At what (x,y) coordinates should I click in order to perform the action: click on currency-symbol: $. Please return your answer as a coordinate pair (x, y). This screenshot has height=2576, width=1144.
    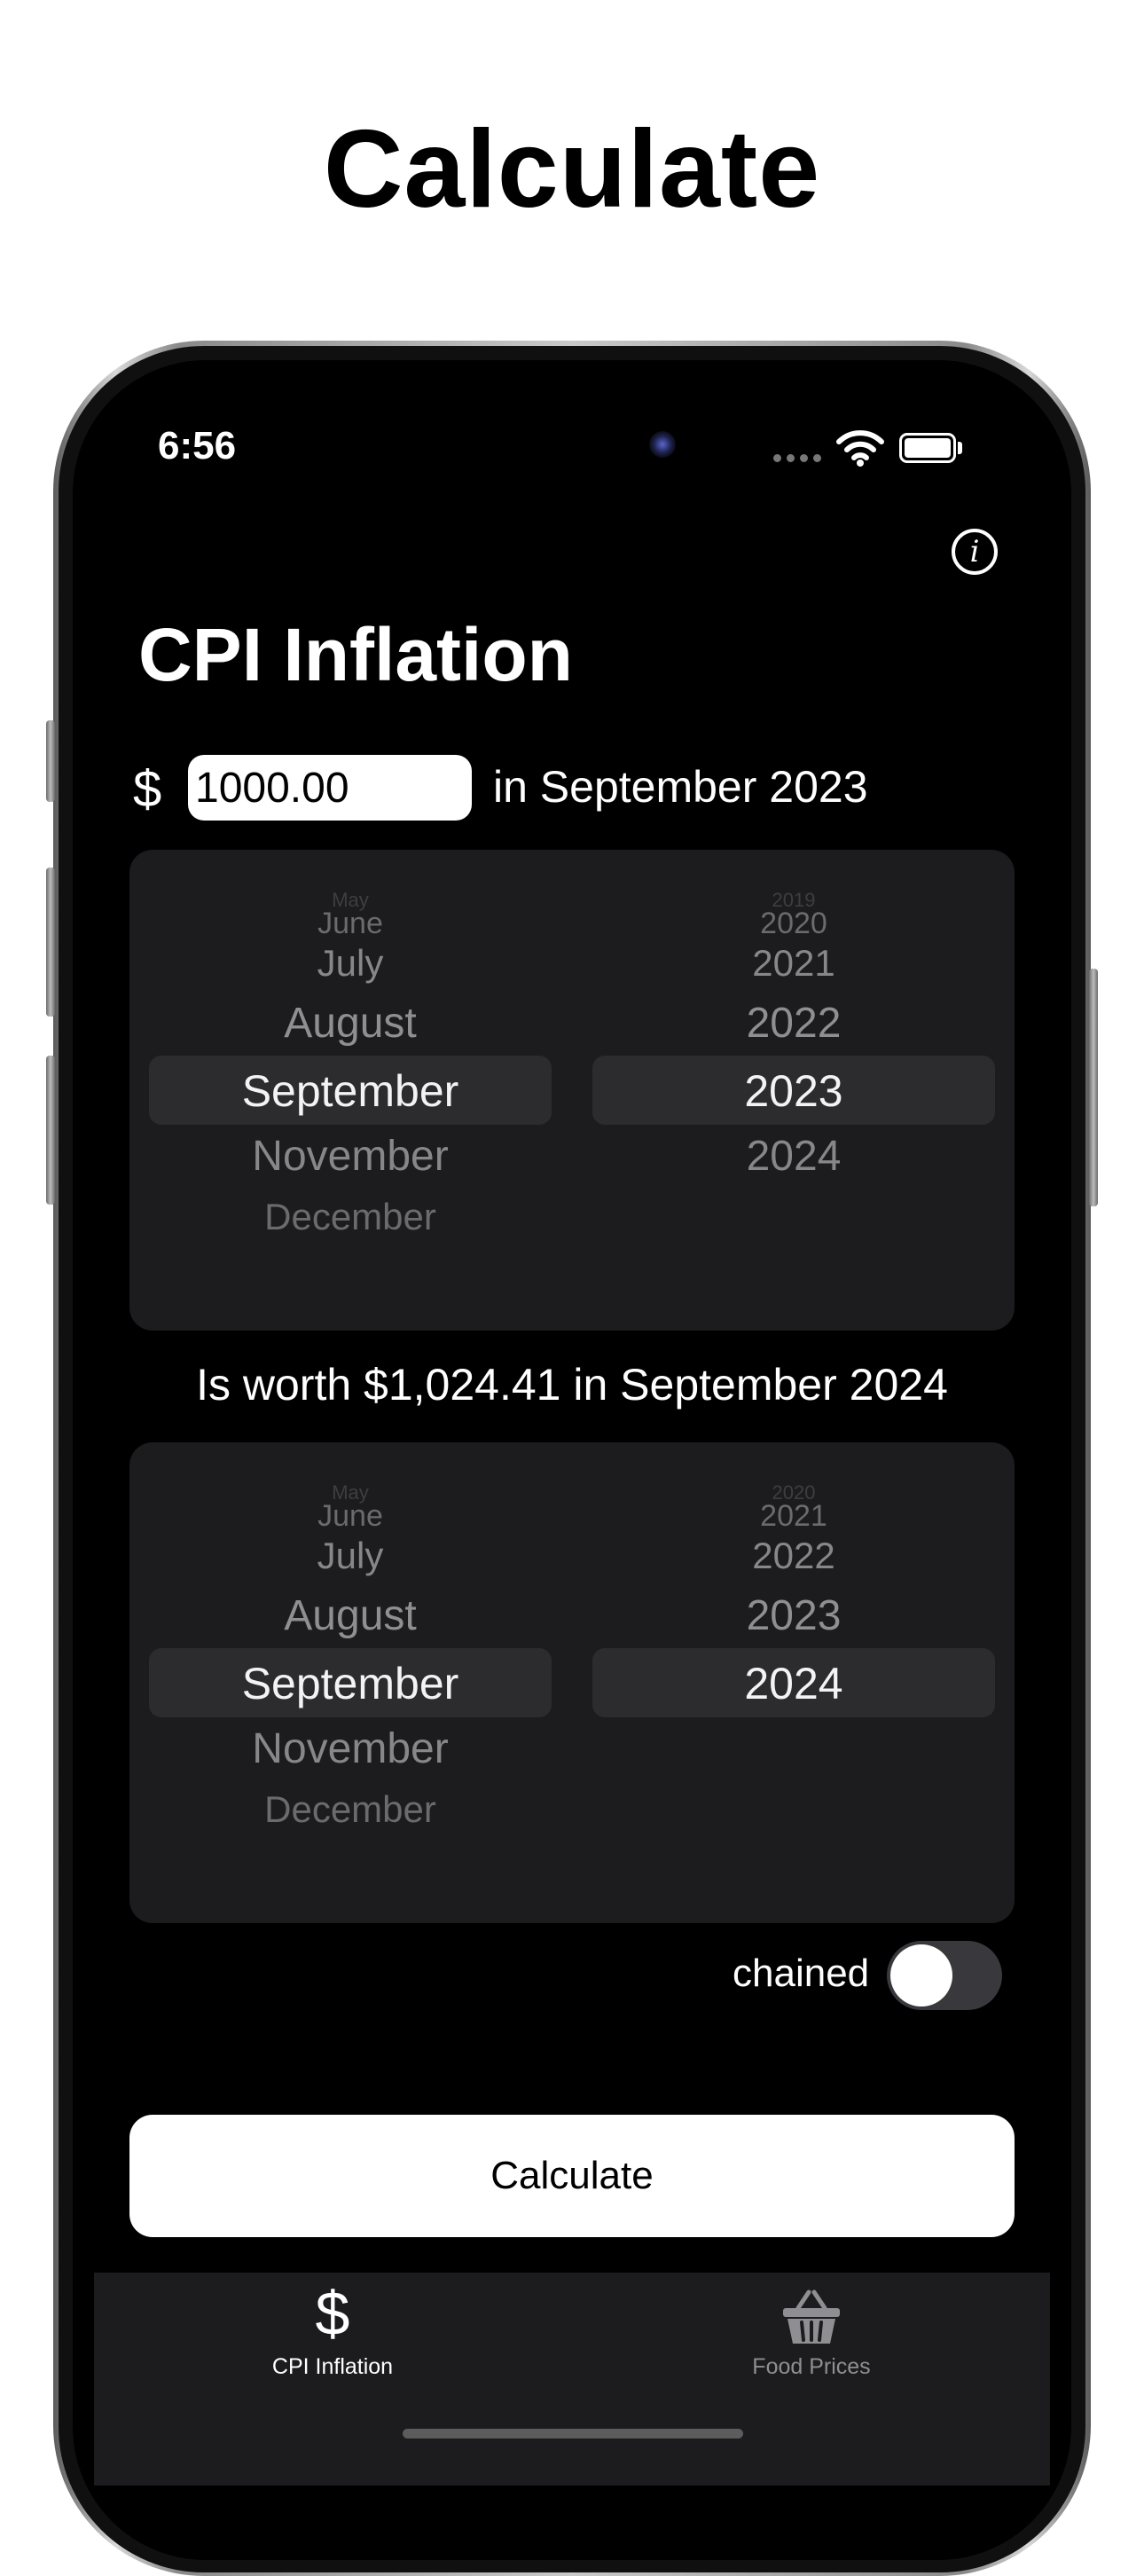
    Looking at the image, I should click on (148, 789).